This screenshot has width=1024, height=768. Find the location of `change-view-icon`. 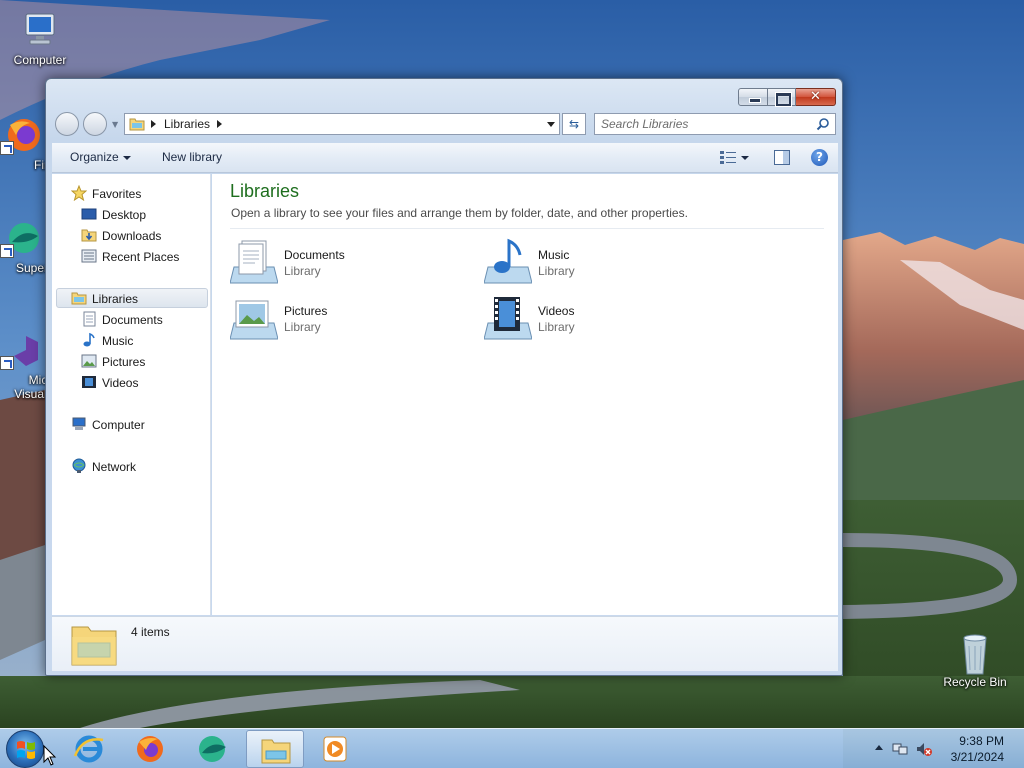

change-view-icon is located at coordinates (728, 158).